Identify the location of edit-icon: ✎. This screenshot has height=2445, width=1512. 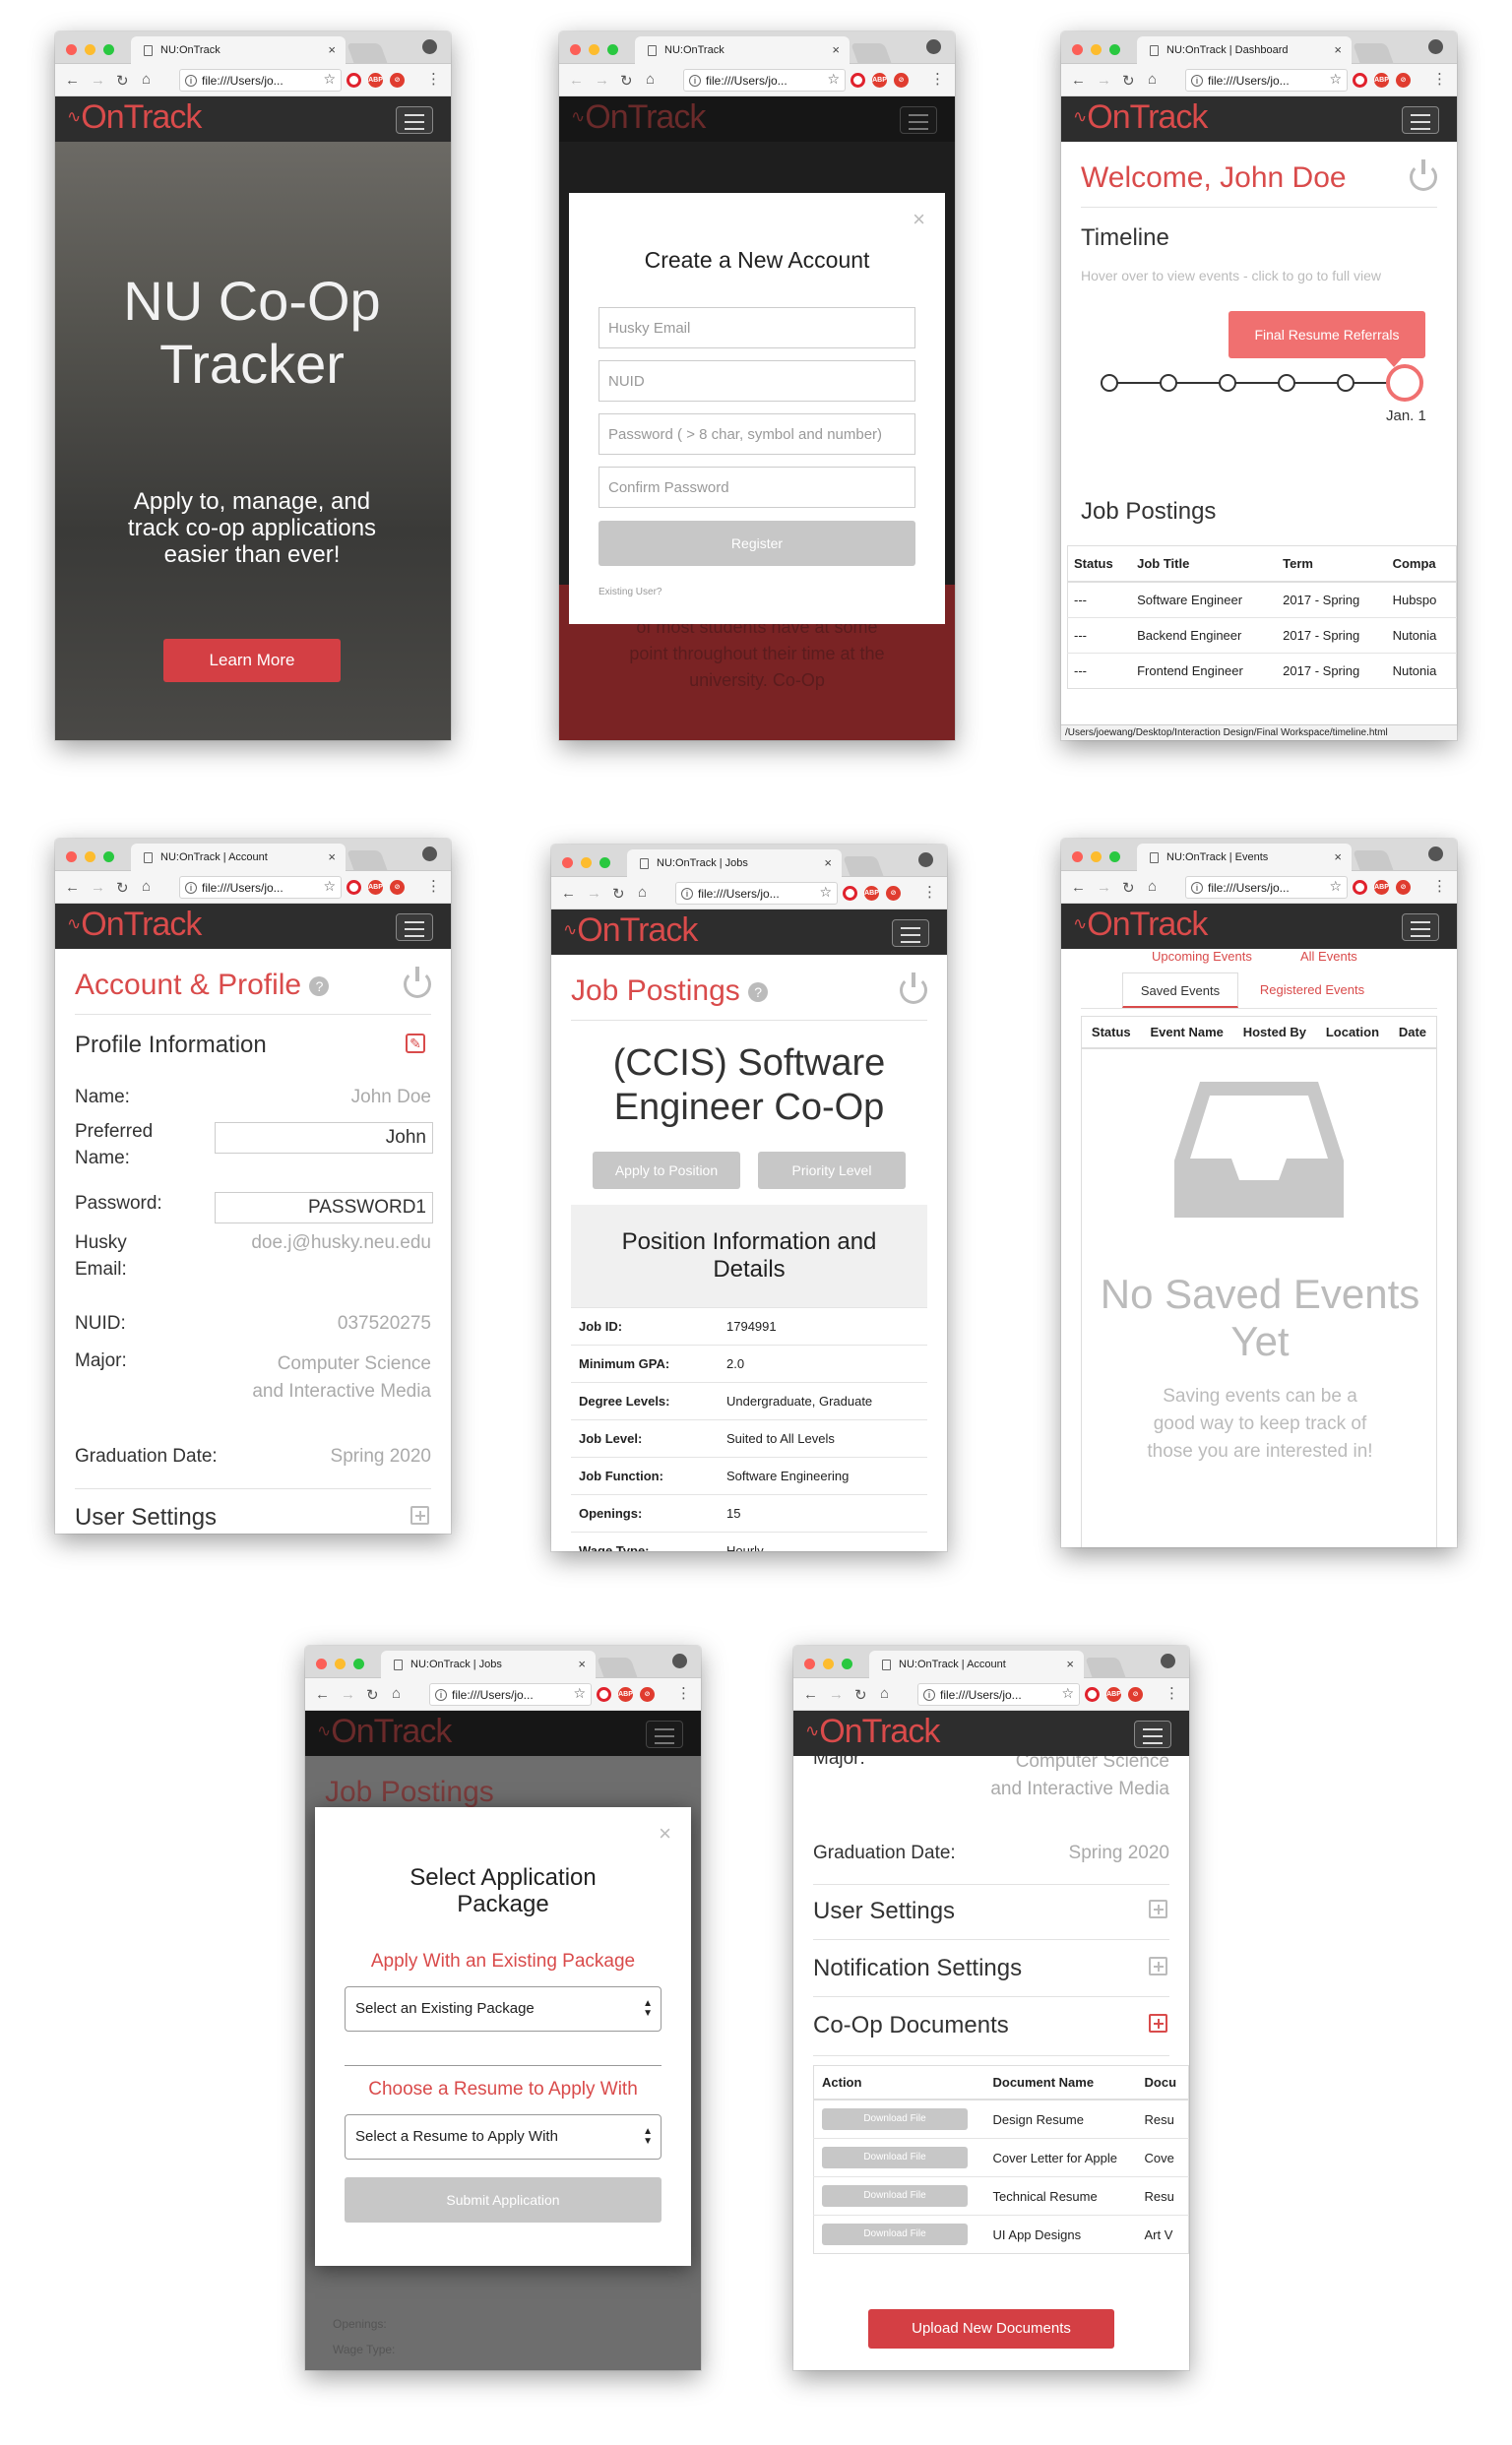
(415, 1043).